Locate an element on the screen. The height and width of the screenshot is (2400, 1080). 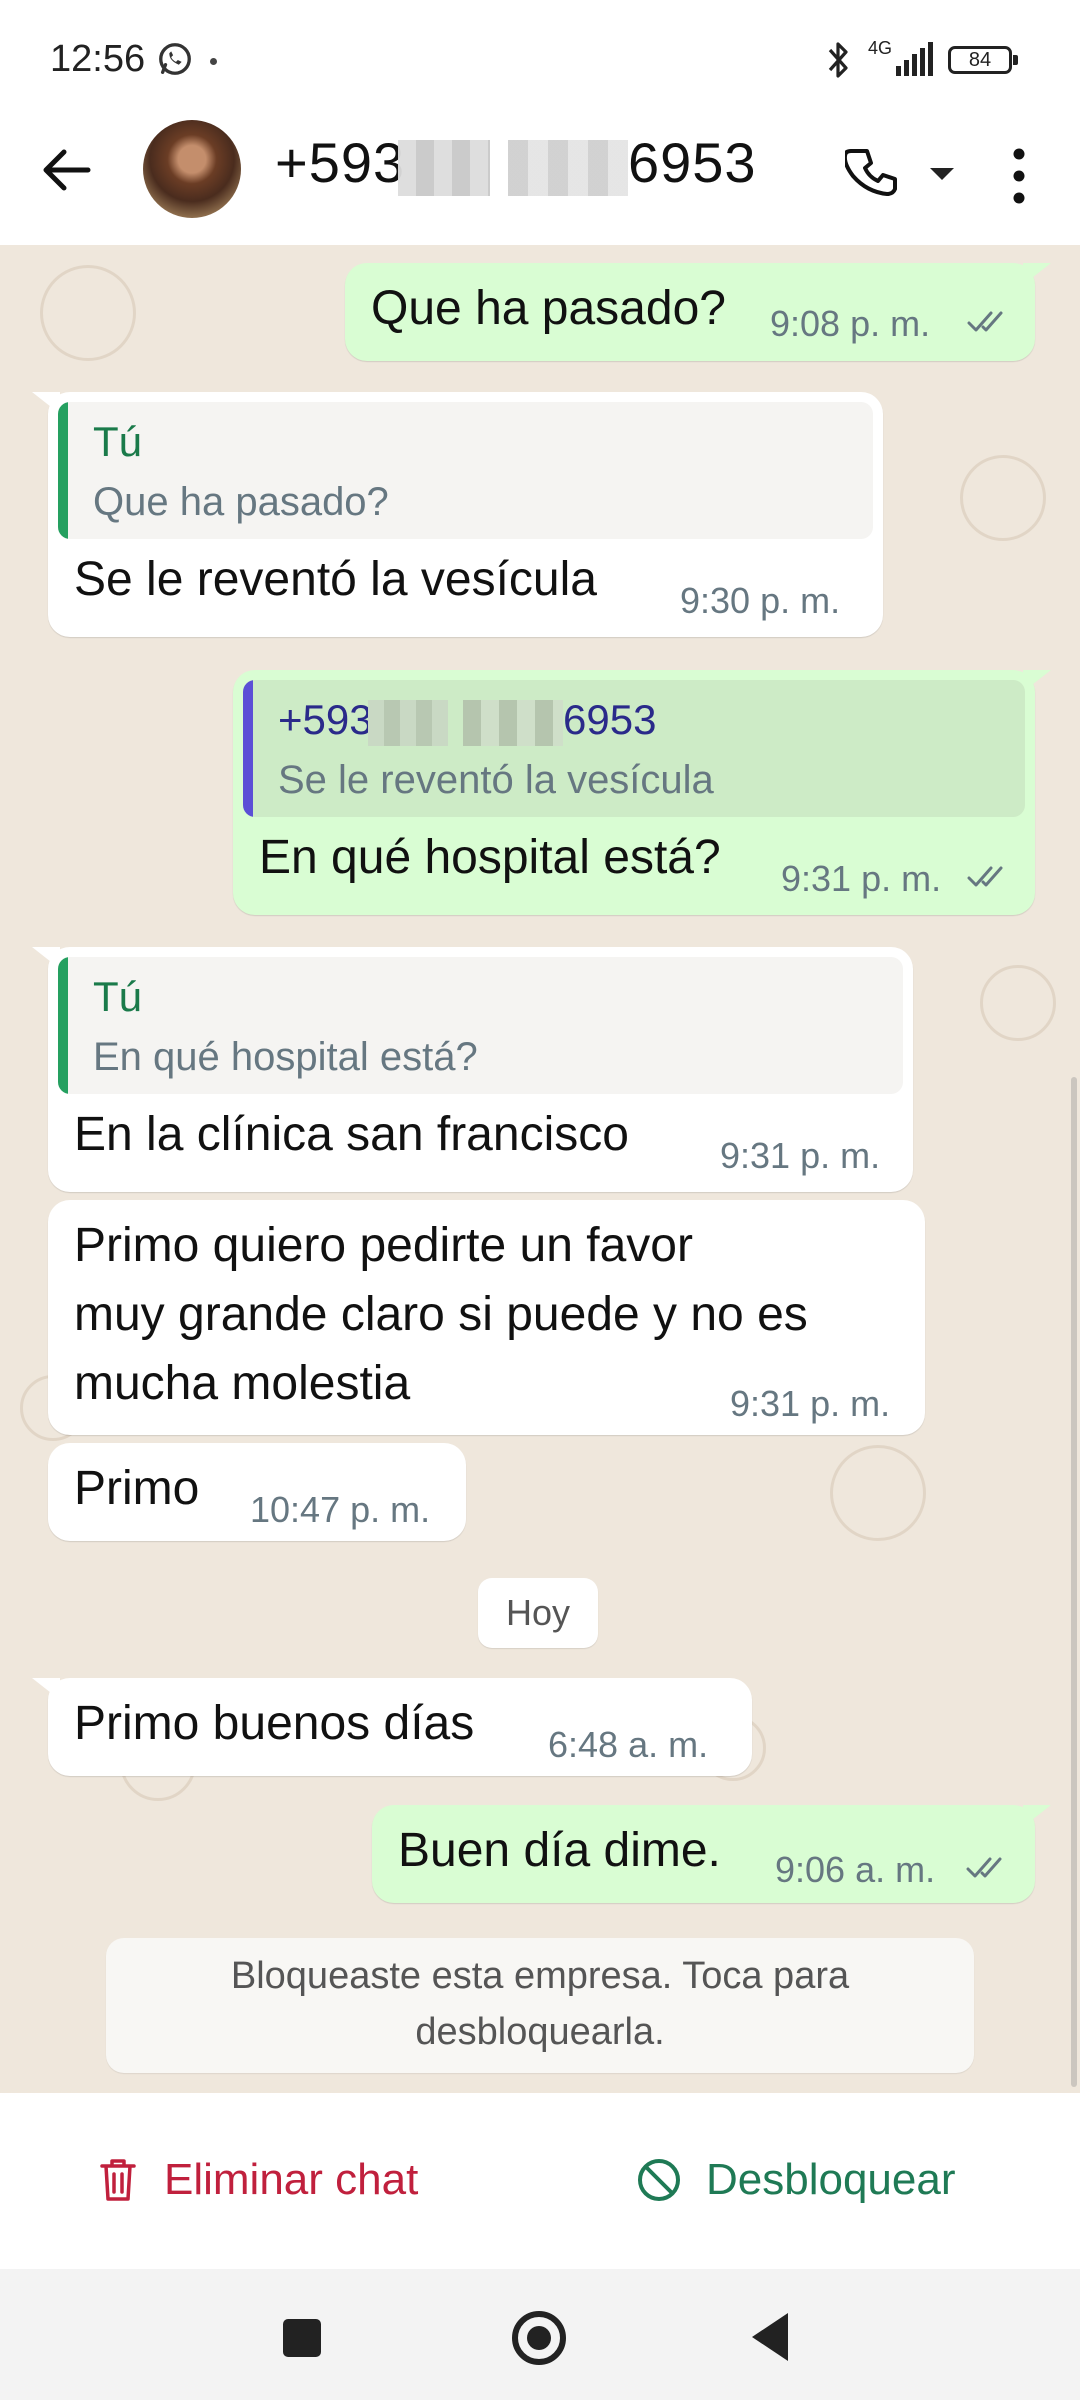
quote-text: Que ha pasado? is located at coordinates (241, 502).